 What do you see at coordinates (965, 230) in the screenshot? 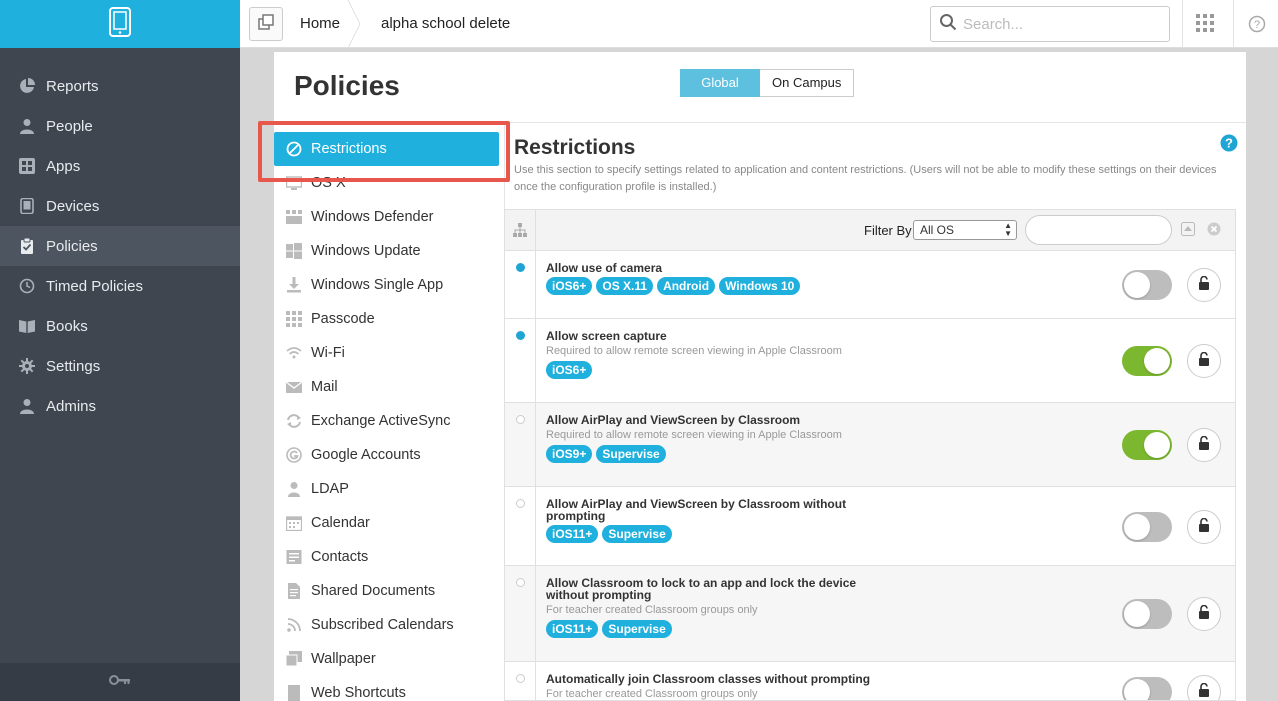
I see `os-filter-select: All OS ▲ ▼` at bounding box center [965, 230].